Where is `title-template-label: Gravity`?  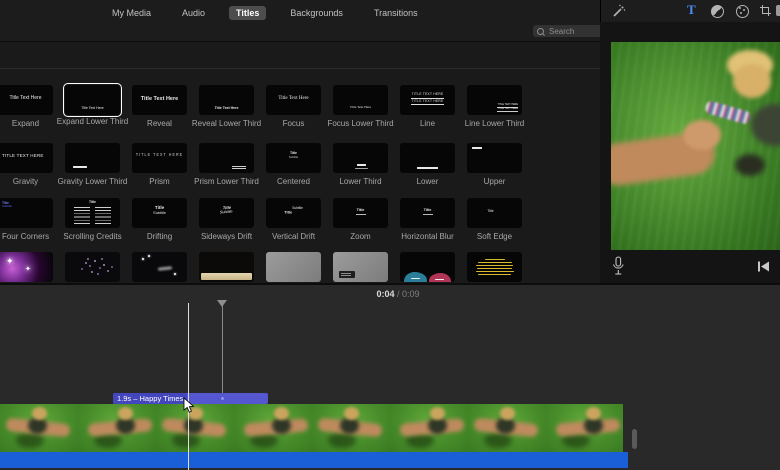
title-template-label: Gravity is located at coordinates (25, 181).